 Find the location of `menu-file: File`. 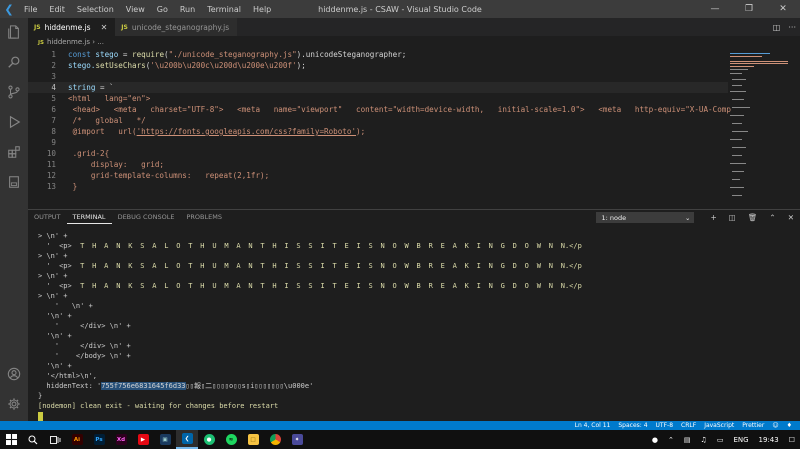

menu-file: File is located at coordinates (30, 9).